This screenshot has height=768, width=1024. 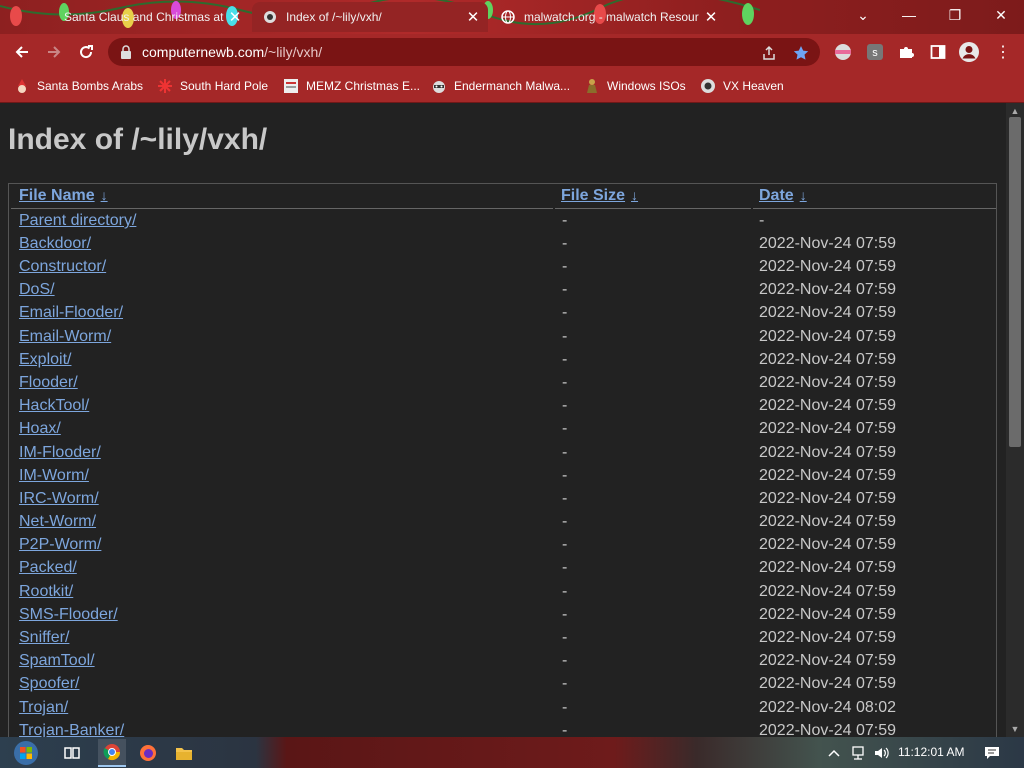 I want to click on bookmark-vx-heaven: VX Heaven, so click(x=742, y=86).